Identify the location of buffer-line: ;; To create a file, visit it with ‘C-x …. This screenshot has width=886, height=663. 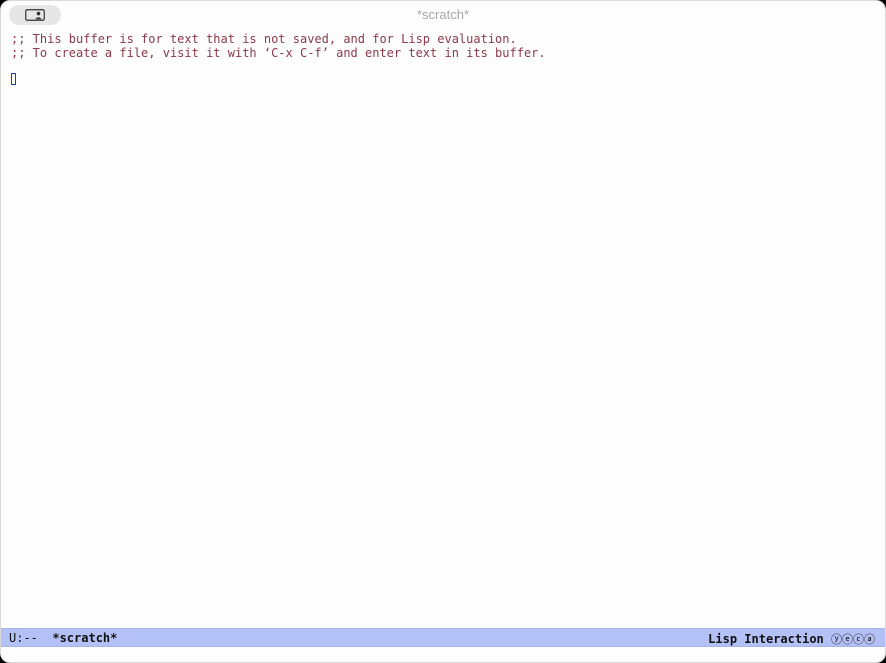
(278, 53).